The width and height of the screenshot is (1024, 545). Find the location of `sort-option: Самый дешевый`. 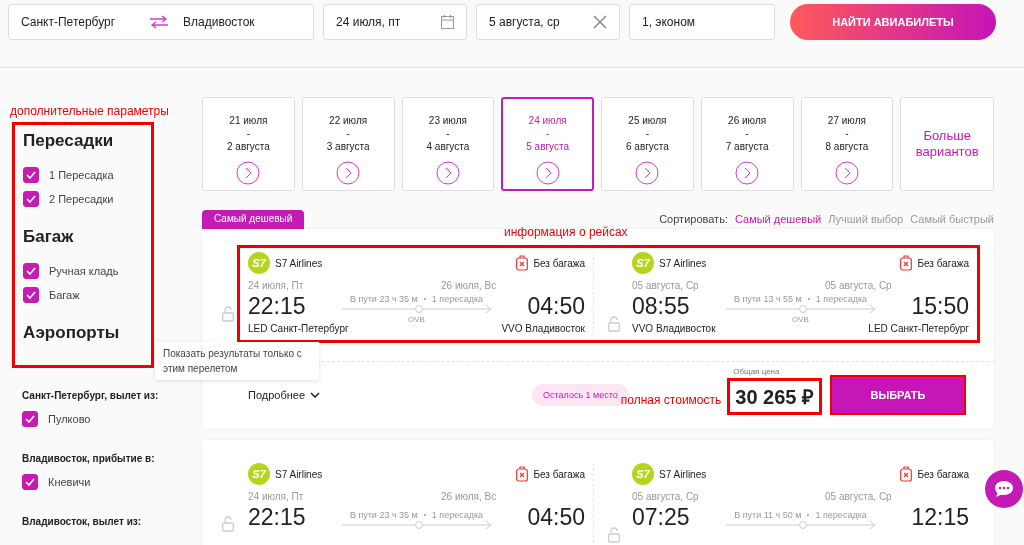

sort-option: Самый дешевый is located at coordinates (778, 218).